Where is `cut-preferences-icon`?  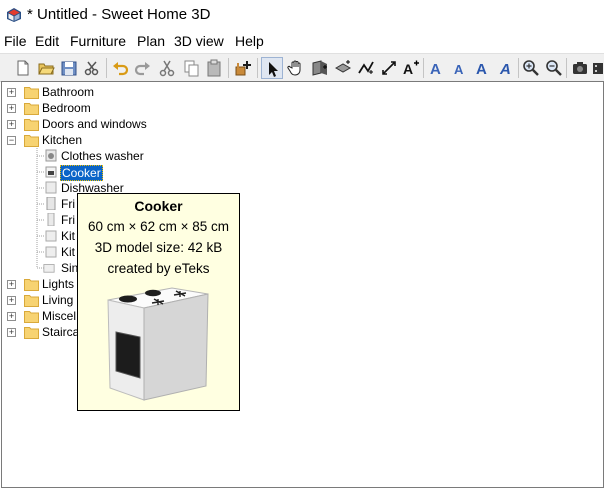
cut-preferences-icon is located at coordinates (92, 68).